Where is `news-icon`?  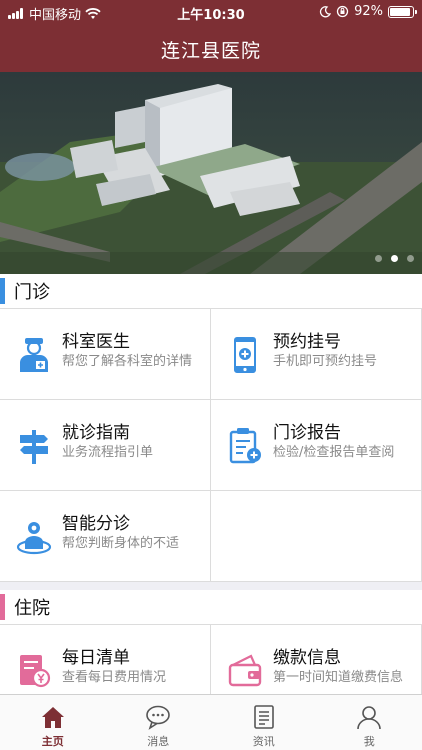 news-icon is located at coordinates (263, 717).